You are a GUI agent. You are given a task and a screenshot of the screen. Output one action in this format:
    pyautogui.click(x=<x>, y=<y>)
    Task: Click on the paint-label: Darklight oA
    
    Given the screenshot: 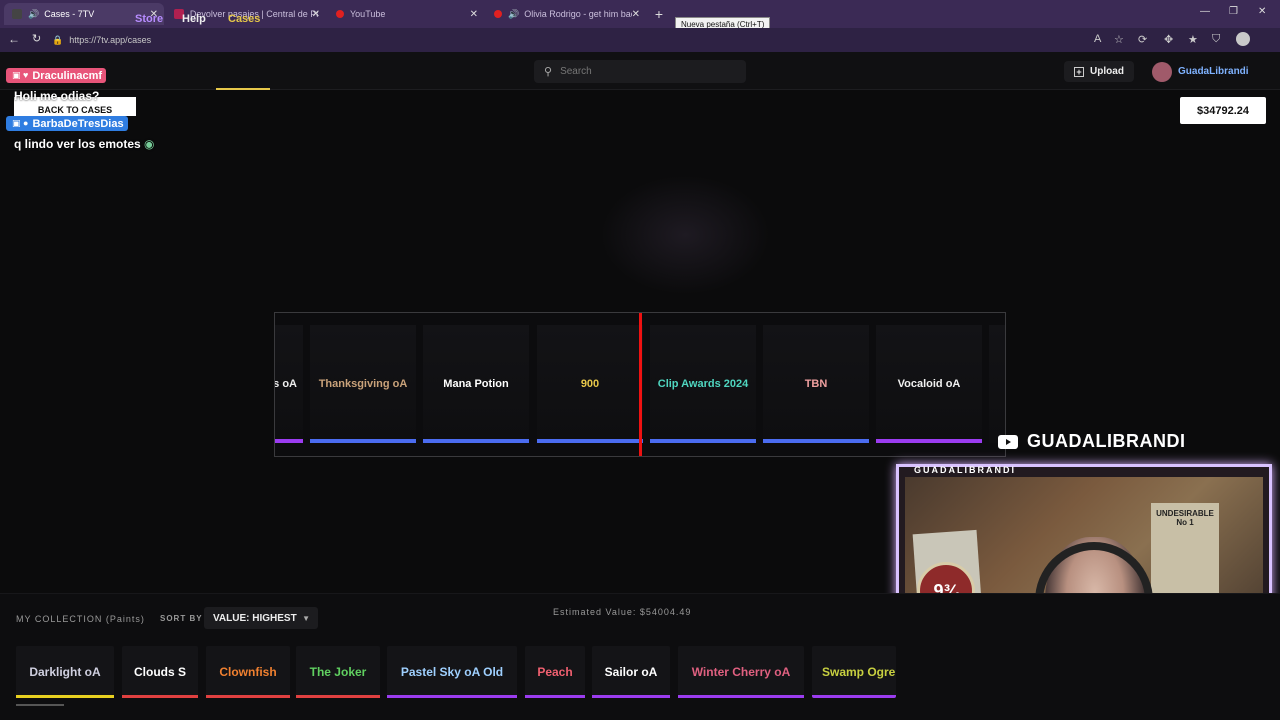 What is the action you would take?
    pyautogui.click(x=65, y=672)
    